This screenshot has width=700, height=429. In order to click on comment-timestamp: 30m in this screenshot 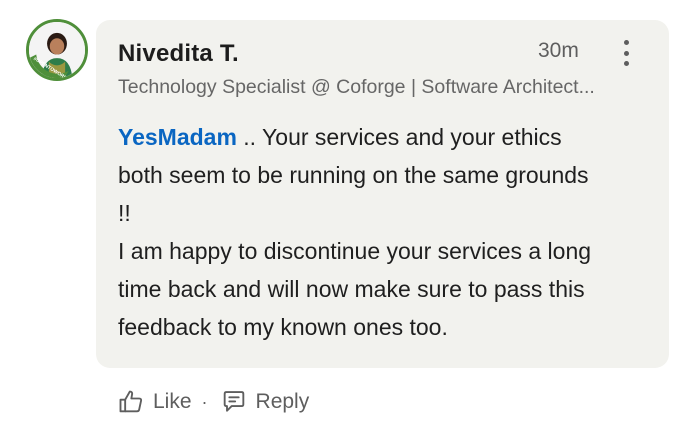, I will do `click(558, 50)`.